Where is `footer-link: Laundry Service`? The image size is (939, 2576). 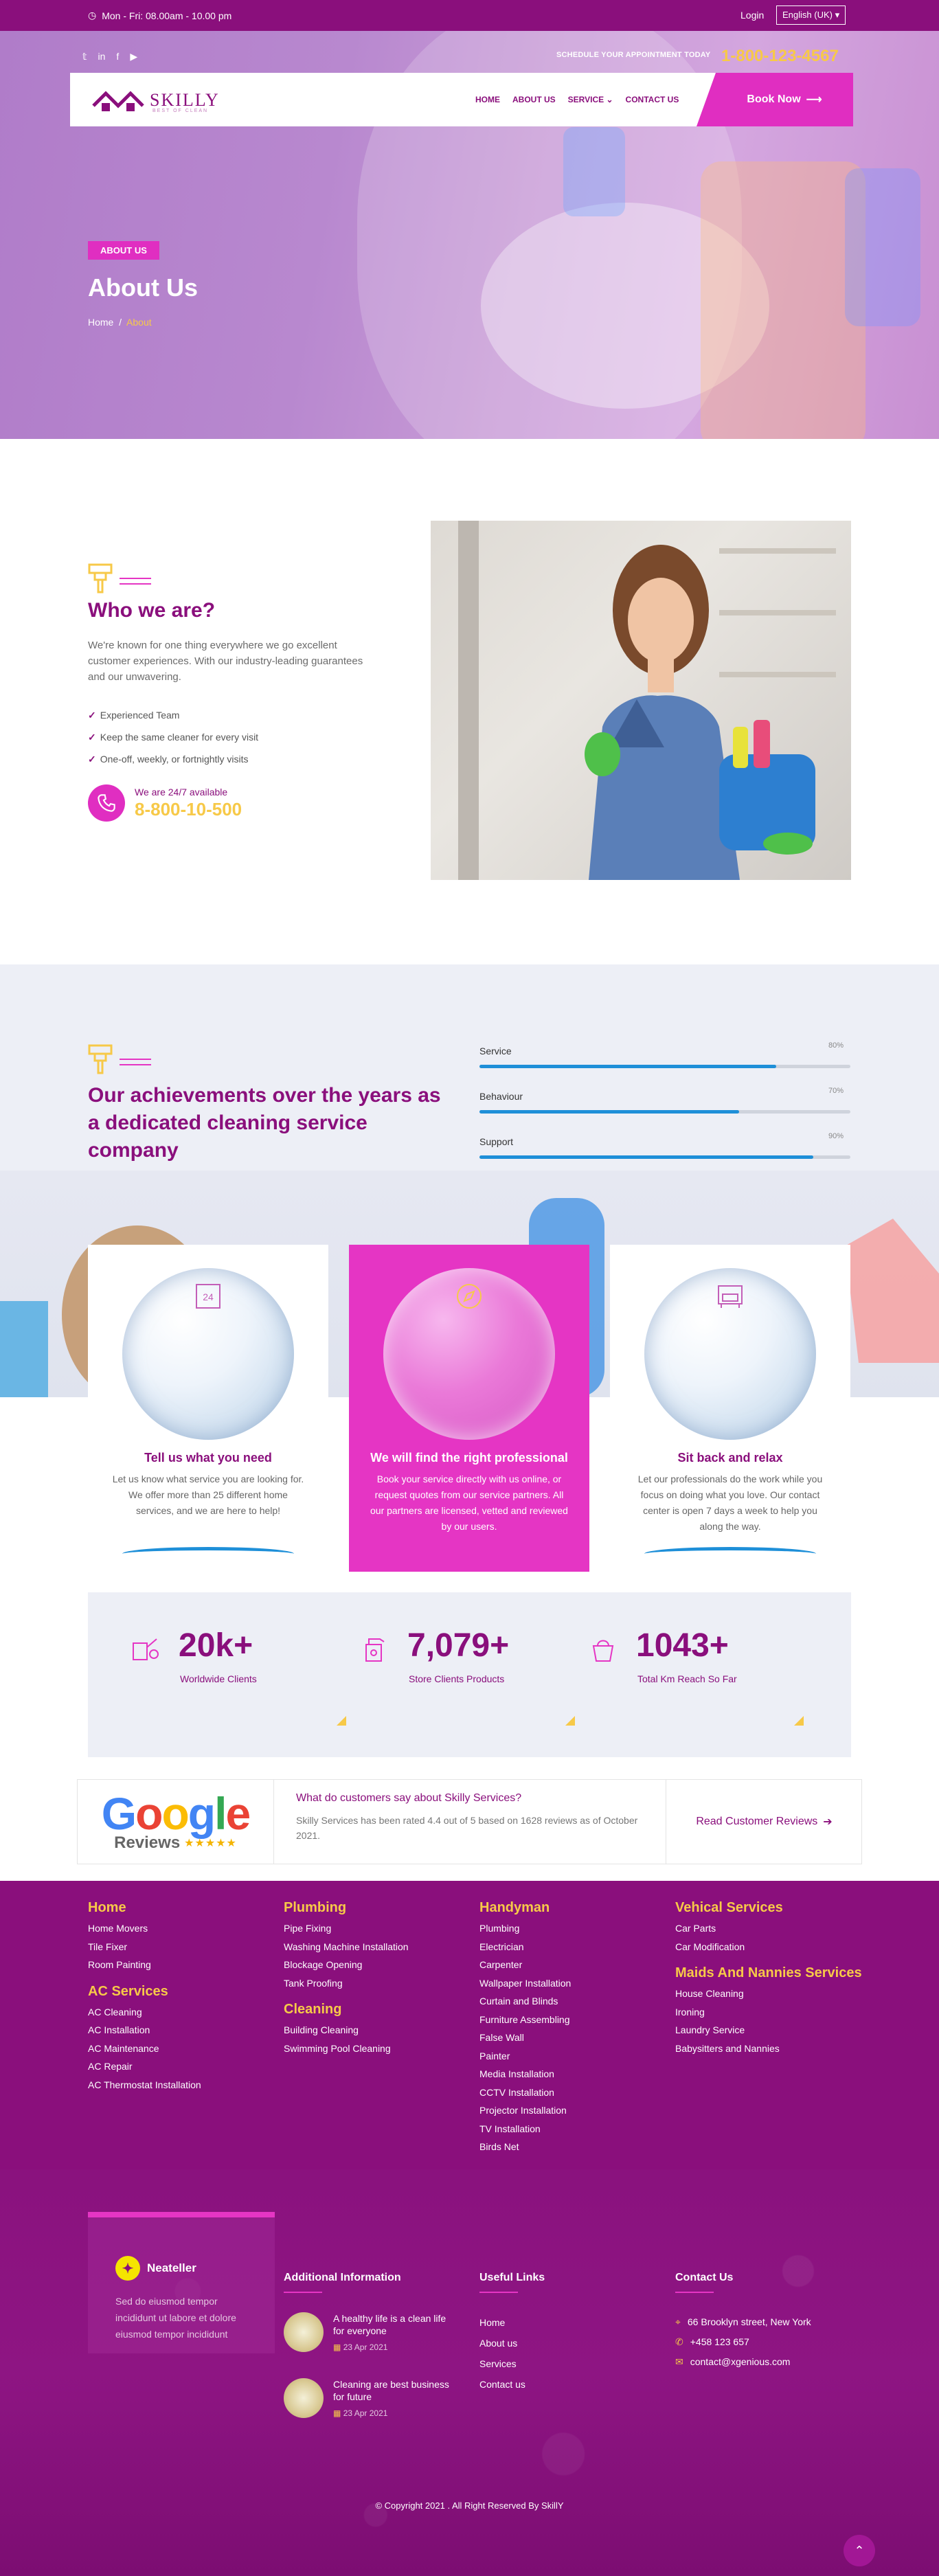 footer-link: Laundry Service is located at coordinates (768, 2030).